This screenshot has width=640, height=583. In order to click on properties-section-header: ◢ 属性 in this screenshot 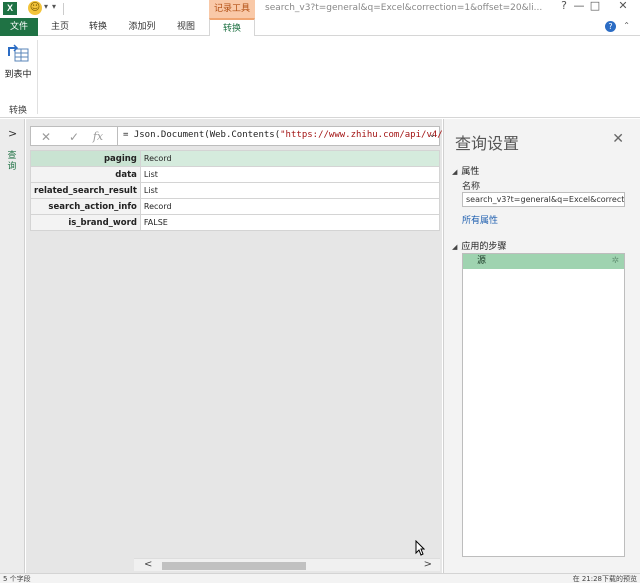, I will do `click(465, 170)`.